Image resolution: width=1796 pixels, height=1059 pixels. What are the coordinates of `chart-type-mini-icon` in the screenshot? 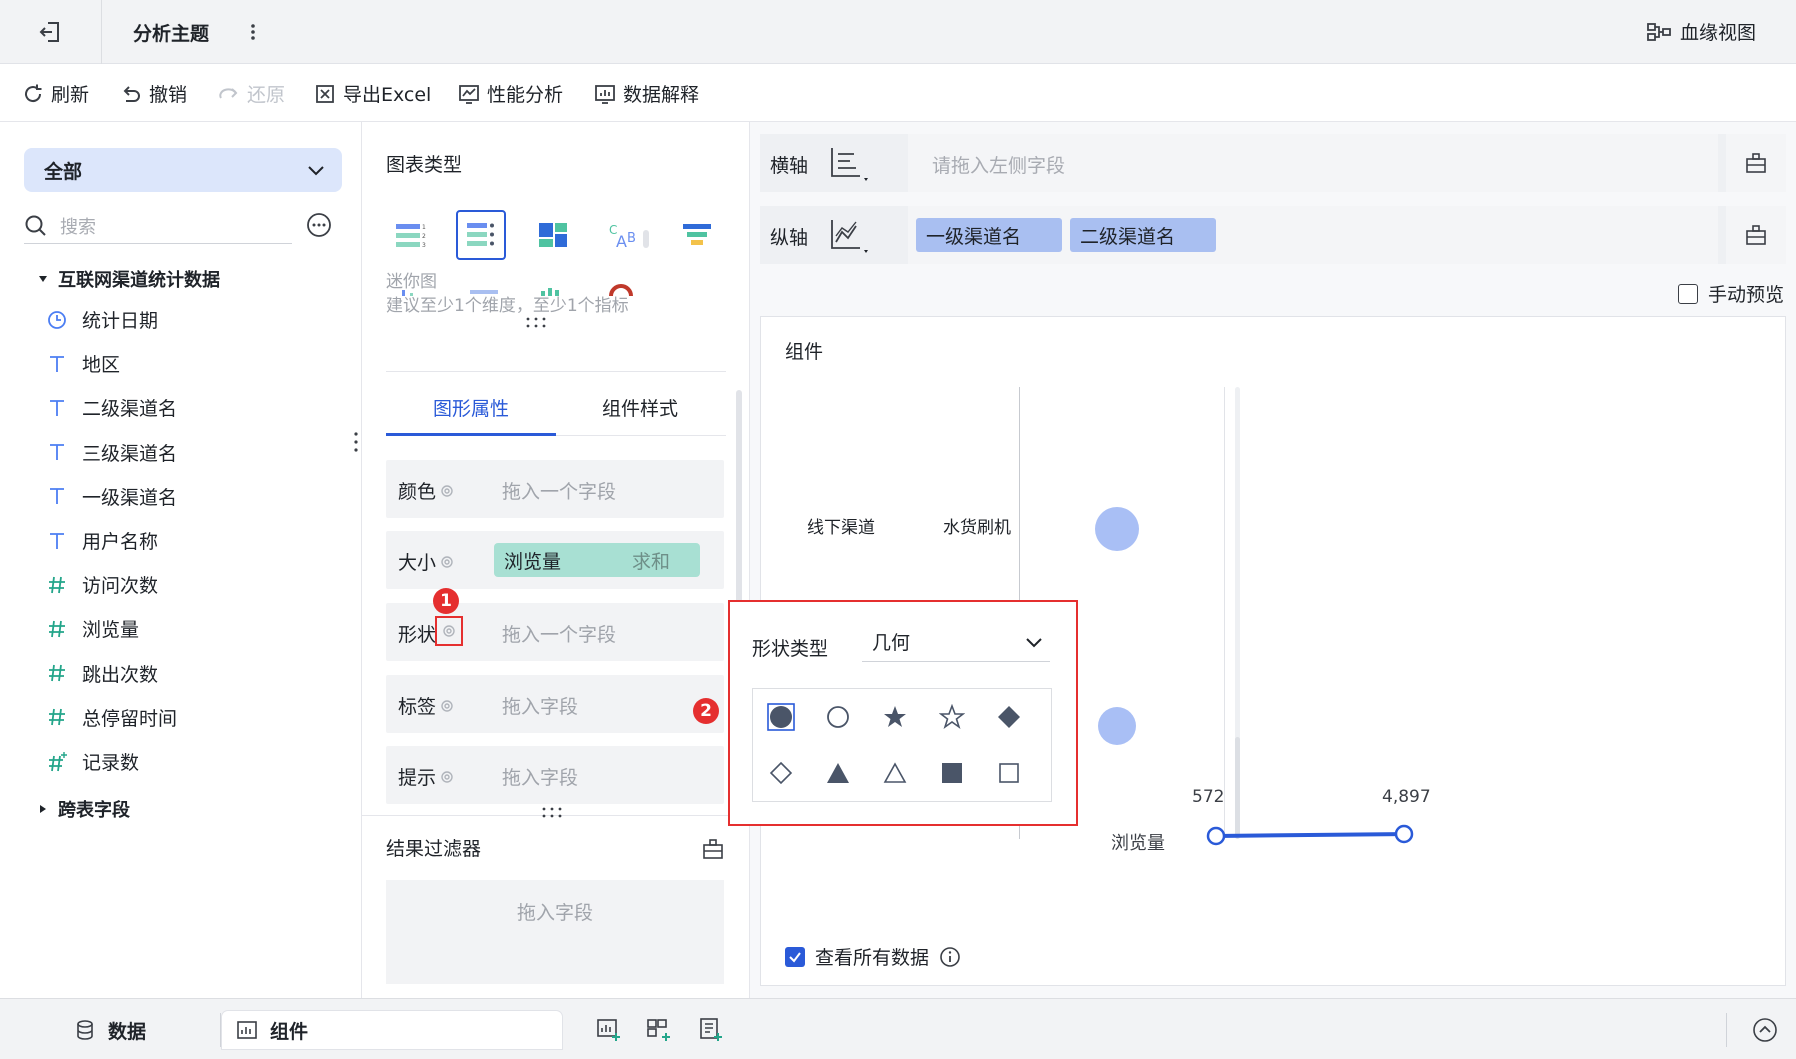 It's located at (481, 235).